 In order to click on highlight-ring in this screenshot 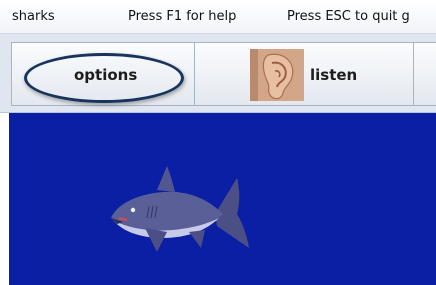, I will do `click(104, 78)`.